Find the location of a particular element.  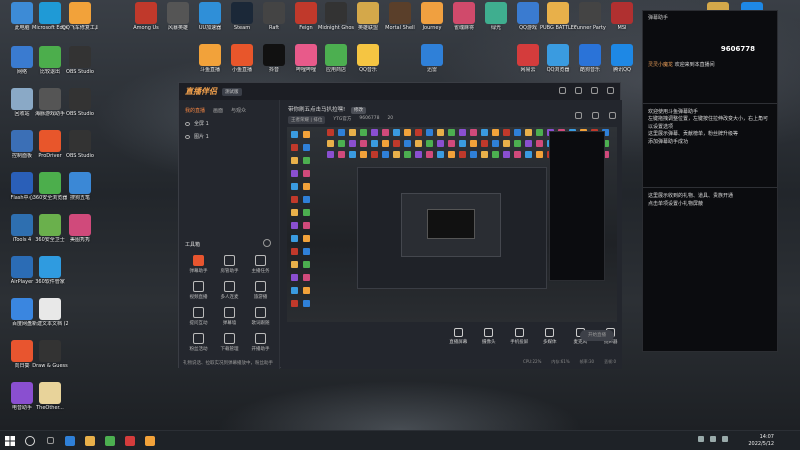

desktop-icon: Steam is located at coordinates (242, 16).